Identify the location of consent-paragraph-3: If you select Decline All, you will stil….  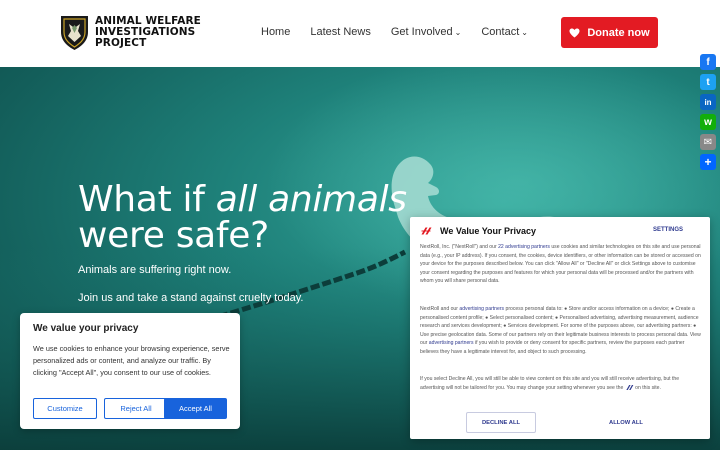
(561, 383).